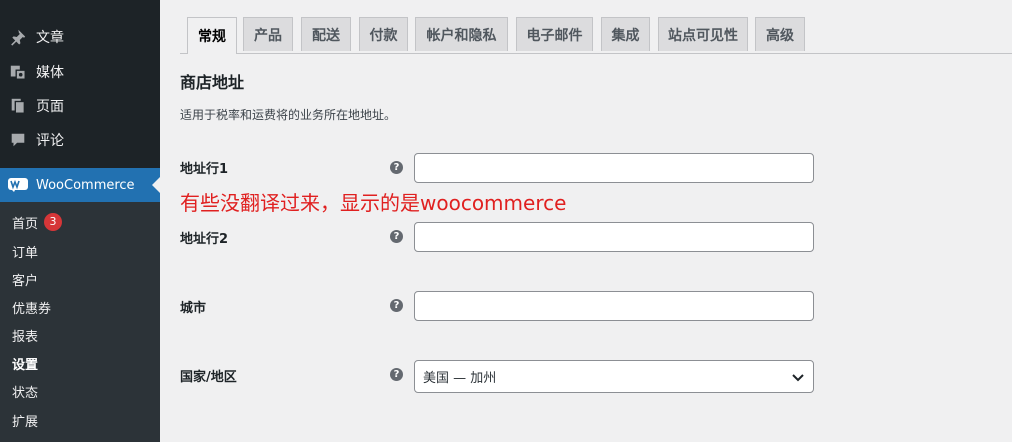 This screenshot has height=442, width=1012. What do you see at coordinates (204, 239) in the screenshot?
I see `address2-label: 地址行2` at bounding box center [204, 239].